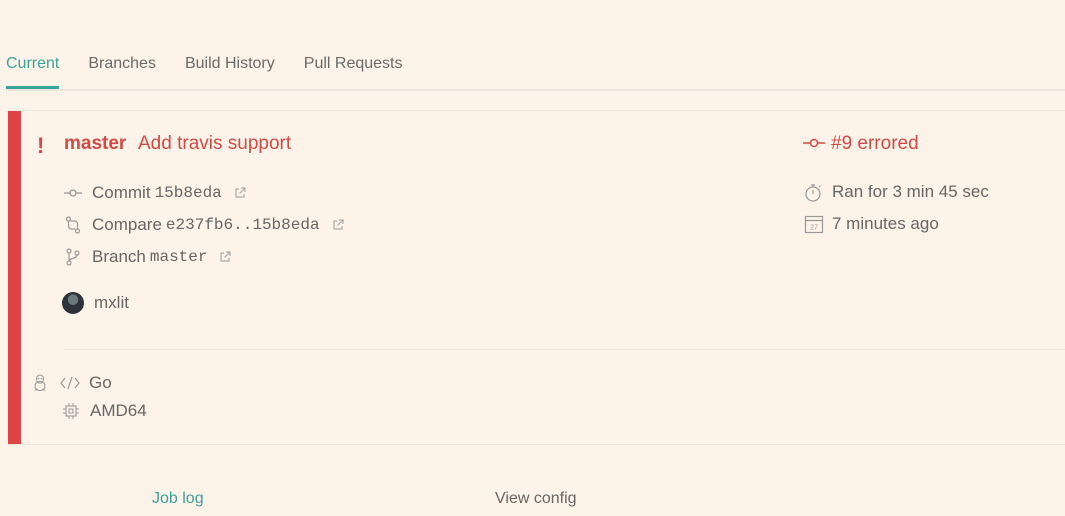 The image size is (1065, 516). I want to click on stopwatch-icon, so click(814, 192).